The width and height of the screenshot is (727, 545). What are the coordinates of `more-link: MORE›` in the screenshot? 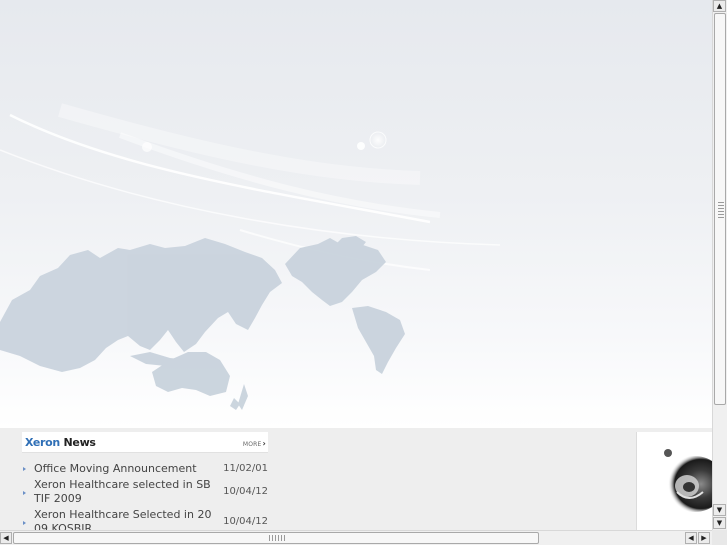 It's located at (254, 443).